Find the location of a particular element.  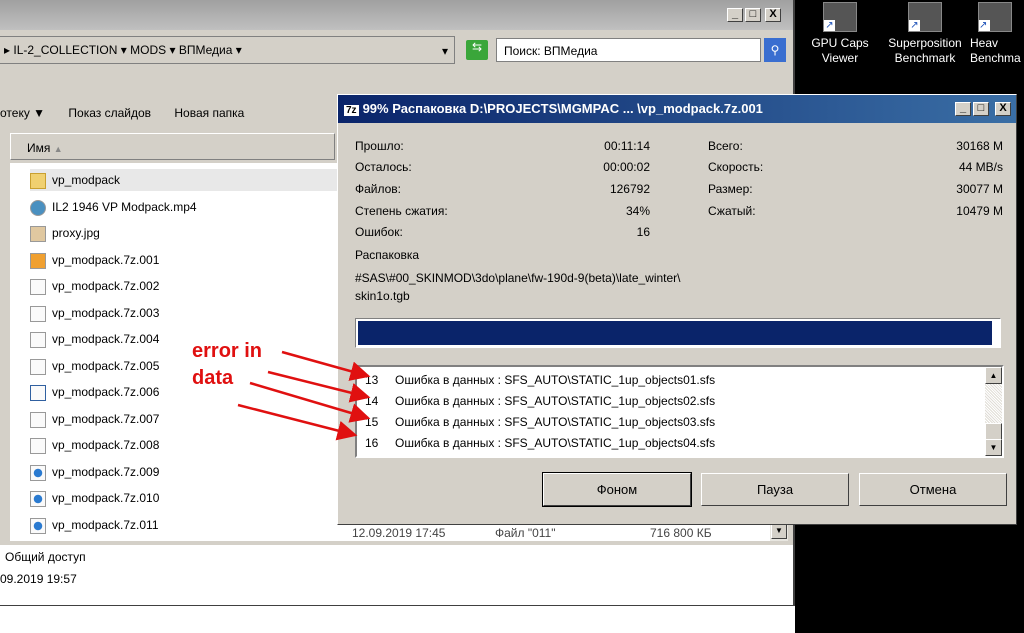

current-file: skin1o.tgb is located at coordinates (382, 296).